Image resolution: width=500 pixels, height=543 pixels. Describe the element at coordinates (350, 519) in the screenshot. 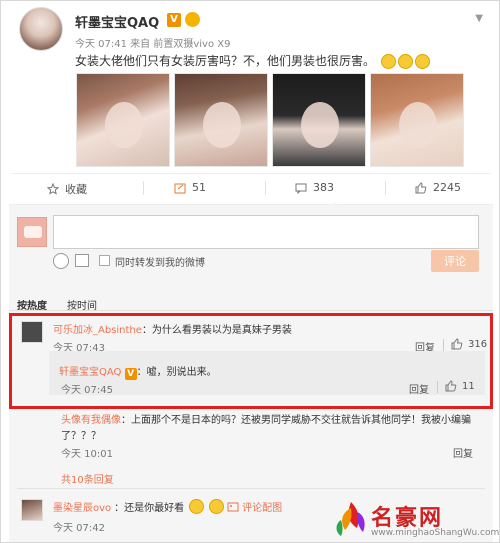

I see `watermark-logo-icon` at that location.